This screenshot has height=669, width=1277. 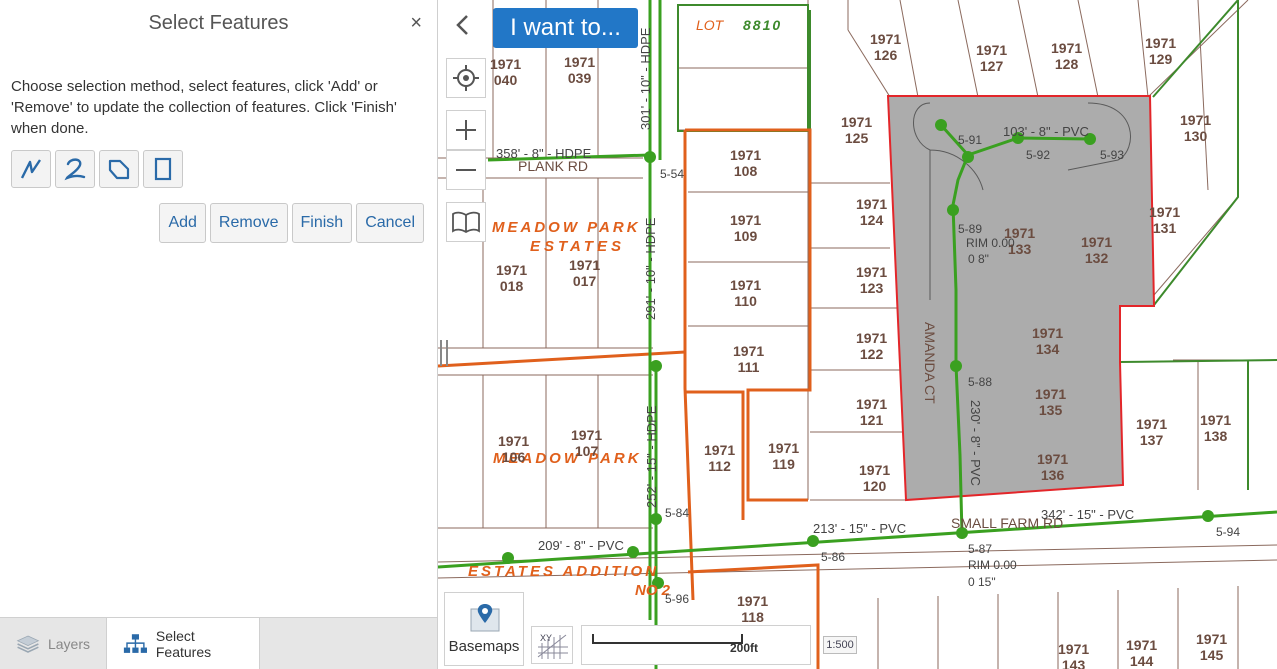 What do you see at coordinates (322, 223) in the screenshot?
I see `finish-button: Finish` at bounding box center [322, 223].